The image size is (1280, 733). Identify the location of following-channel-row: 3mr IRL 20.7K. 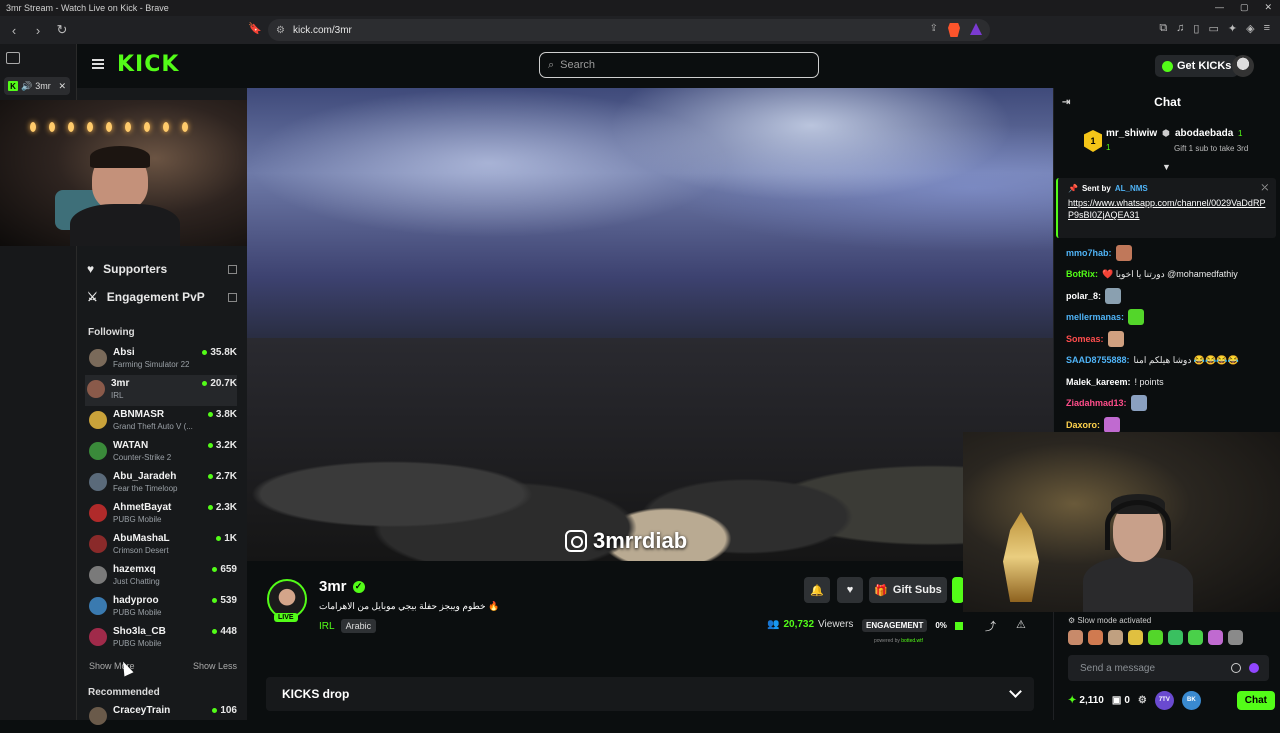
(161, 390).